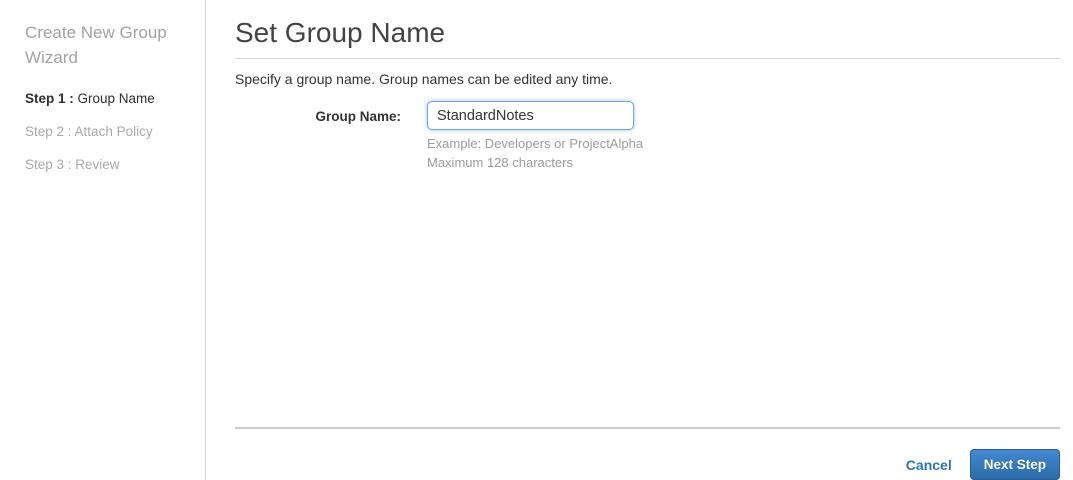 The image size is (1073, 480). Describe the element at coordinates (114, 98) in the screenshot. I see `step-label: Group Name` at that location.